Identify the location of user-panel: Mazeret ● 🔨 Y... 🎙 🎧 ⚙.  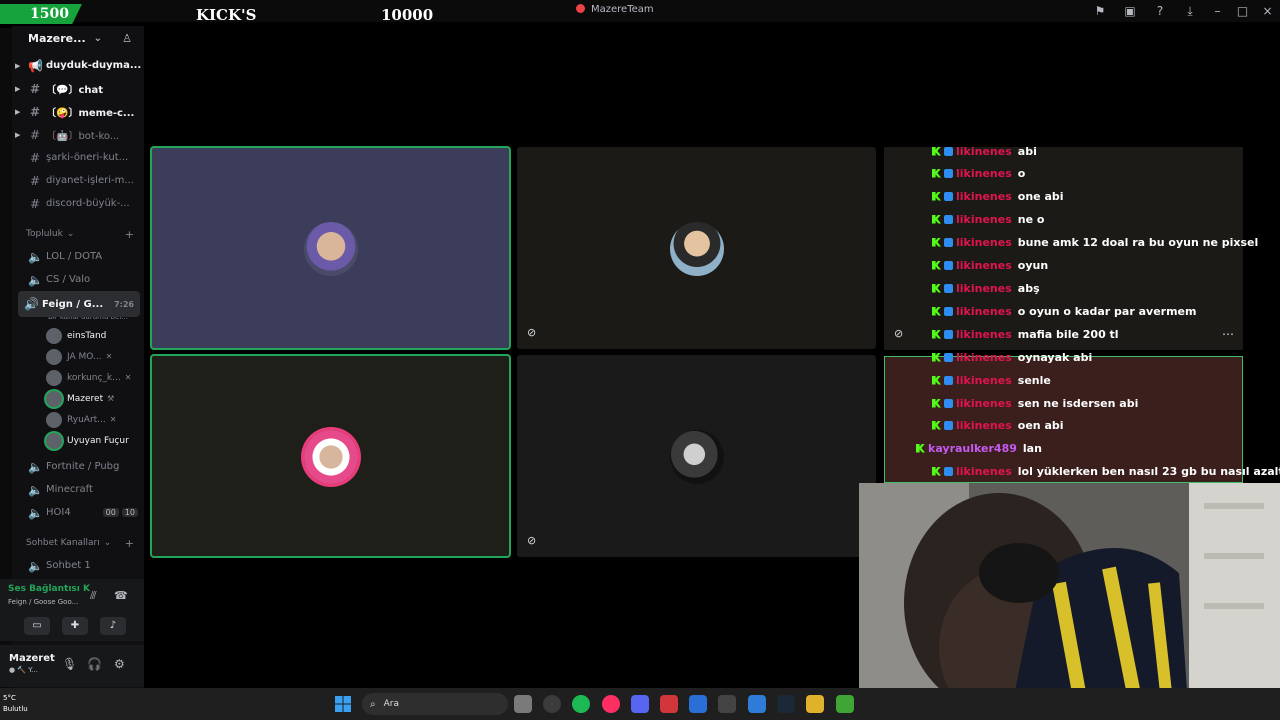
(72, 666).